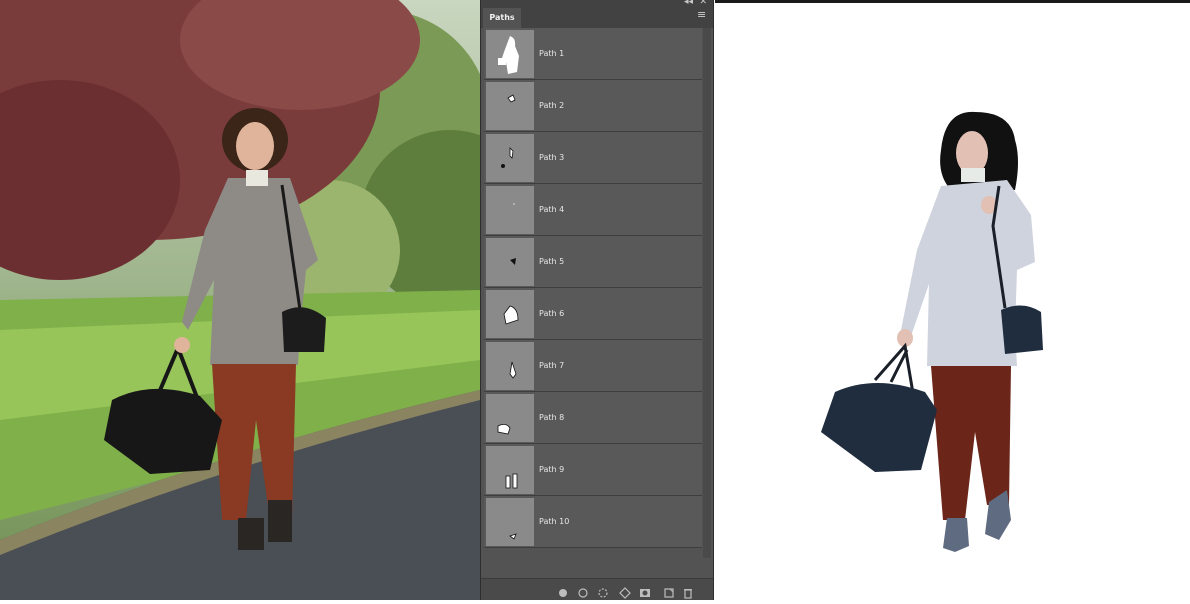  Describe the element at coordinates (603, 591) in the screenshot. I see `load-selection-icon` at that location.